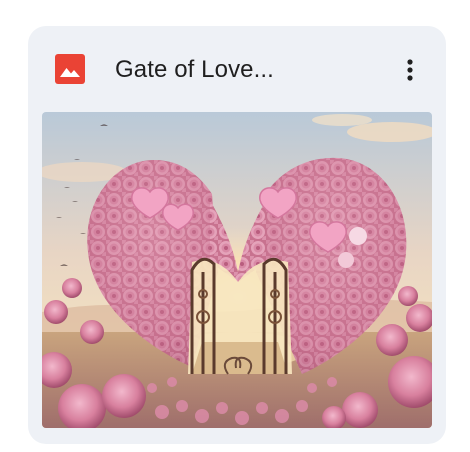 Image resolution: width=470 pixels, height=452 pixels. I want to click on more-options-button, so click(410, 70).